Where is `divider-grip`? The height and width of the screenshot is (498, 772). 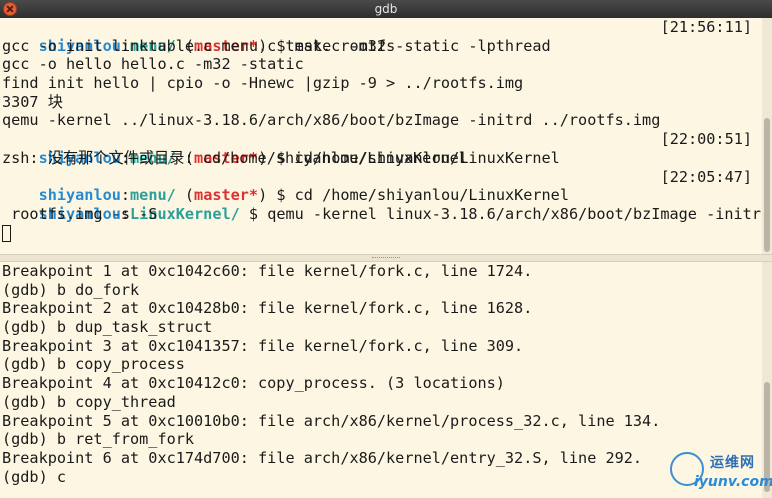
divider-grip is located at coordinates (386, 258).